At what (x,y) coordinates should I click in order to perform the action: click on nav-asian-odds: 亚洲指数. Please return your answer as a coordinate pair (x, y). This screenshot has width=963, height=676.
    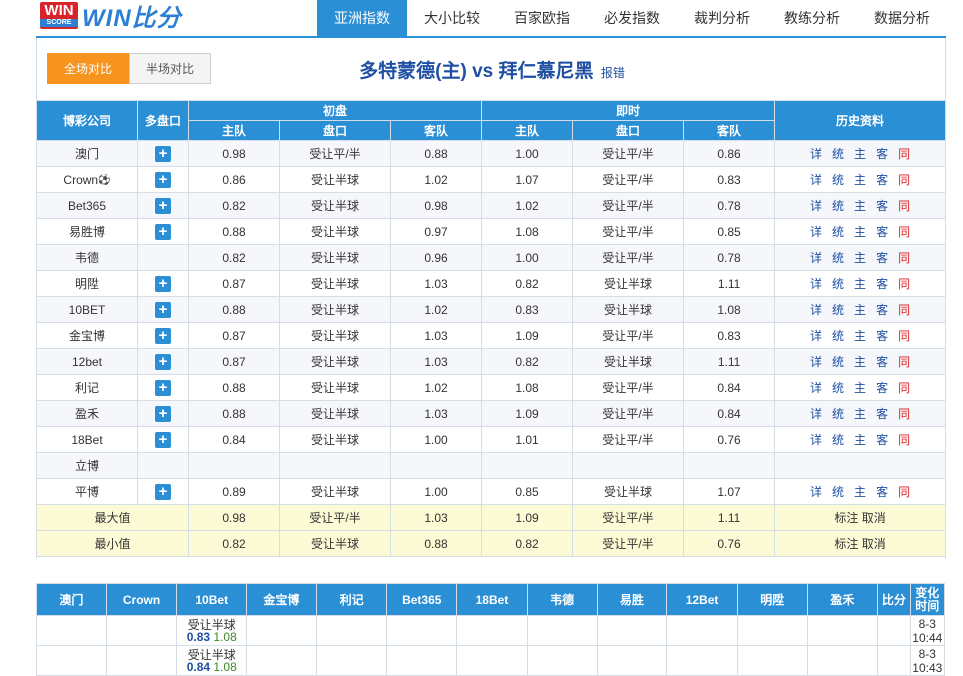
    Looking at the image, I should click on (362, 18).